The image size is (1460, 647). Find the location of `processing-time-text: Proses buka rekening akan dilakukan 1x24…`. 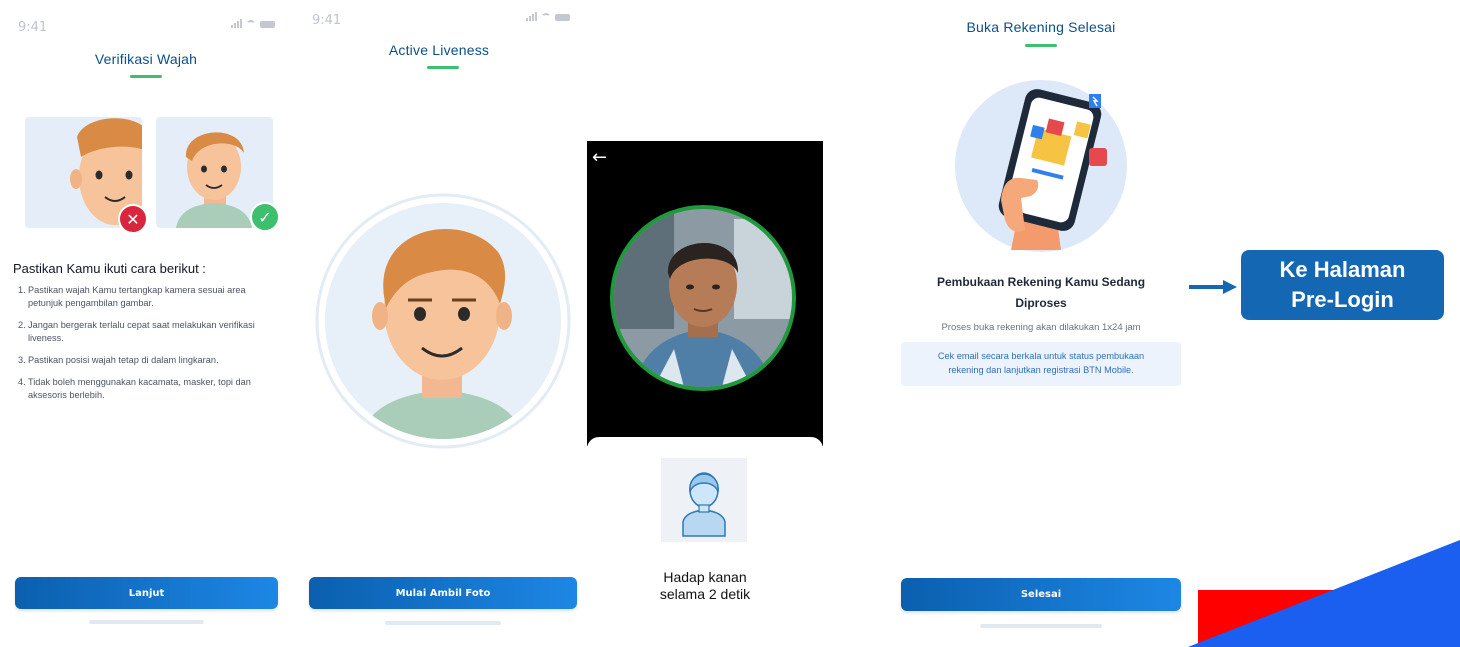

processing-time-text: Proses buka rekening akan dilakukan 1x24… is located at coordinates (1041, 327).